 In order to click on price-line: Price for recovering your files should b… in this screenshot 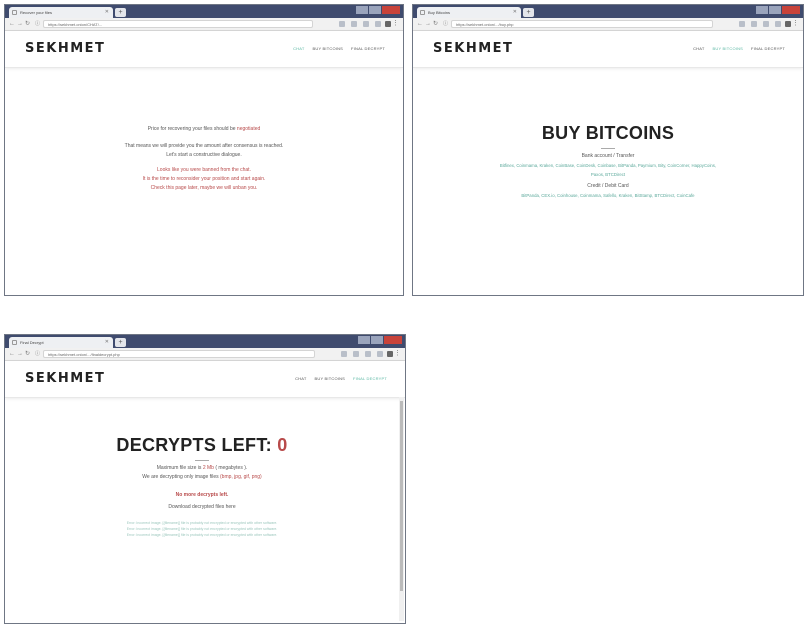, I will do `click(204, 129)`.